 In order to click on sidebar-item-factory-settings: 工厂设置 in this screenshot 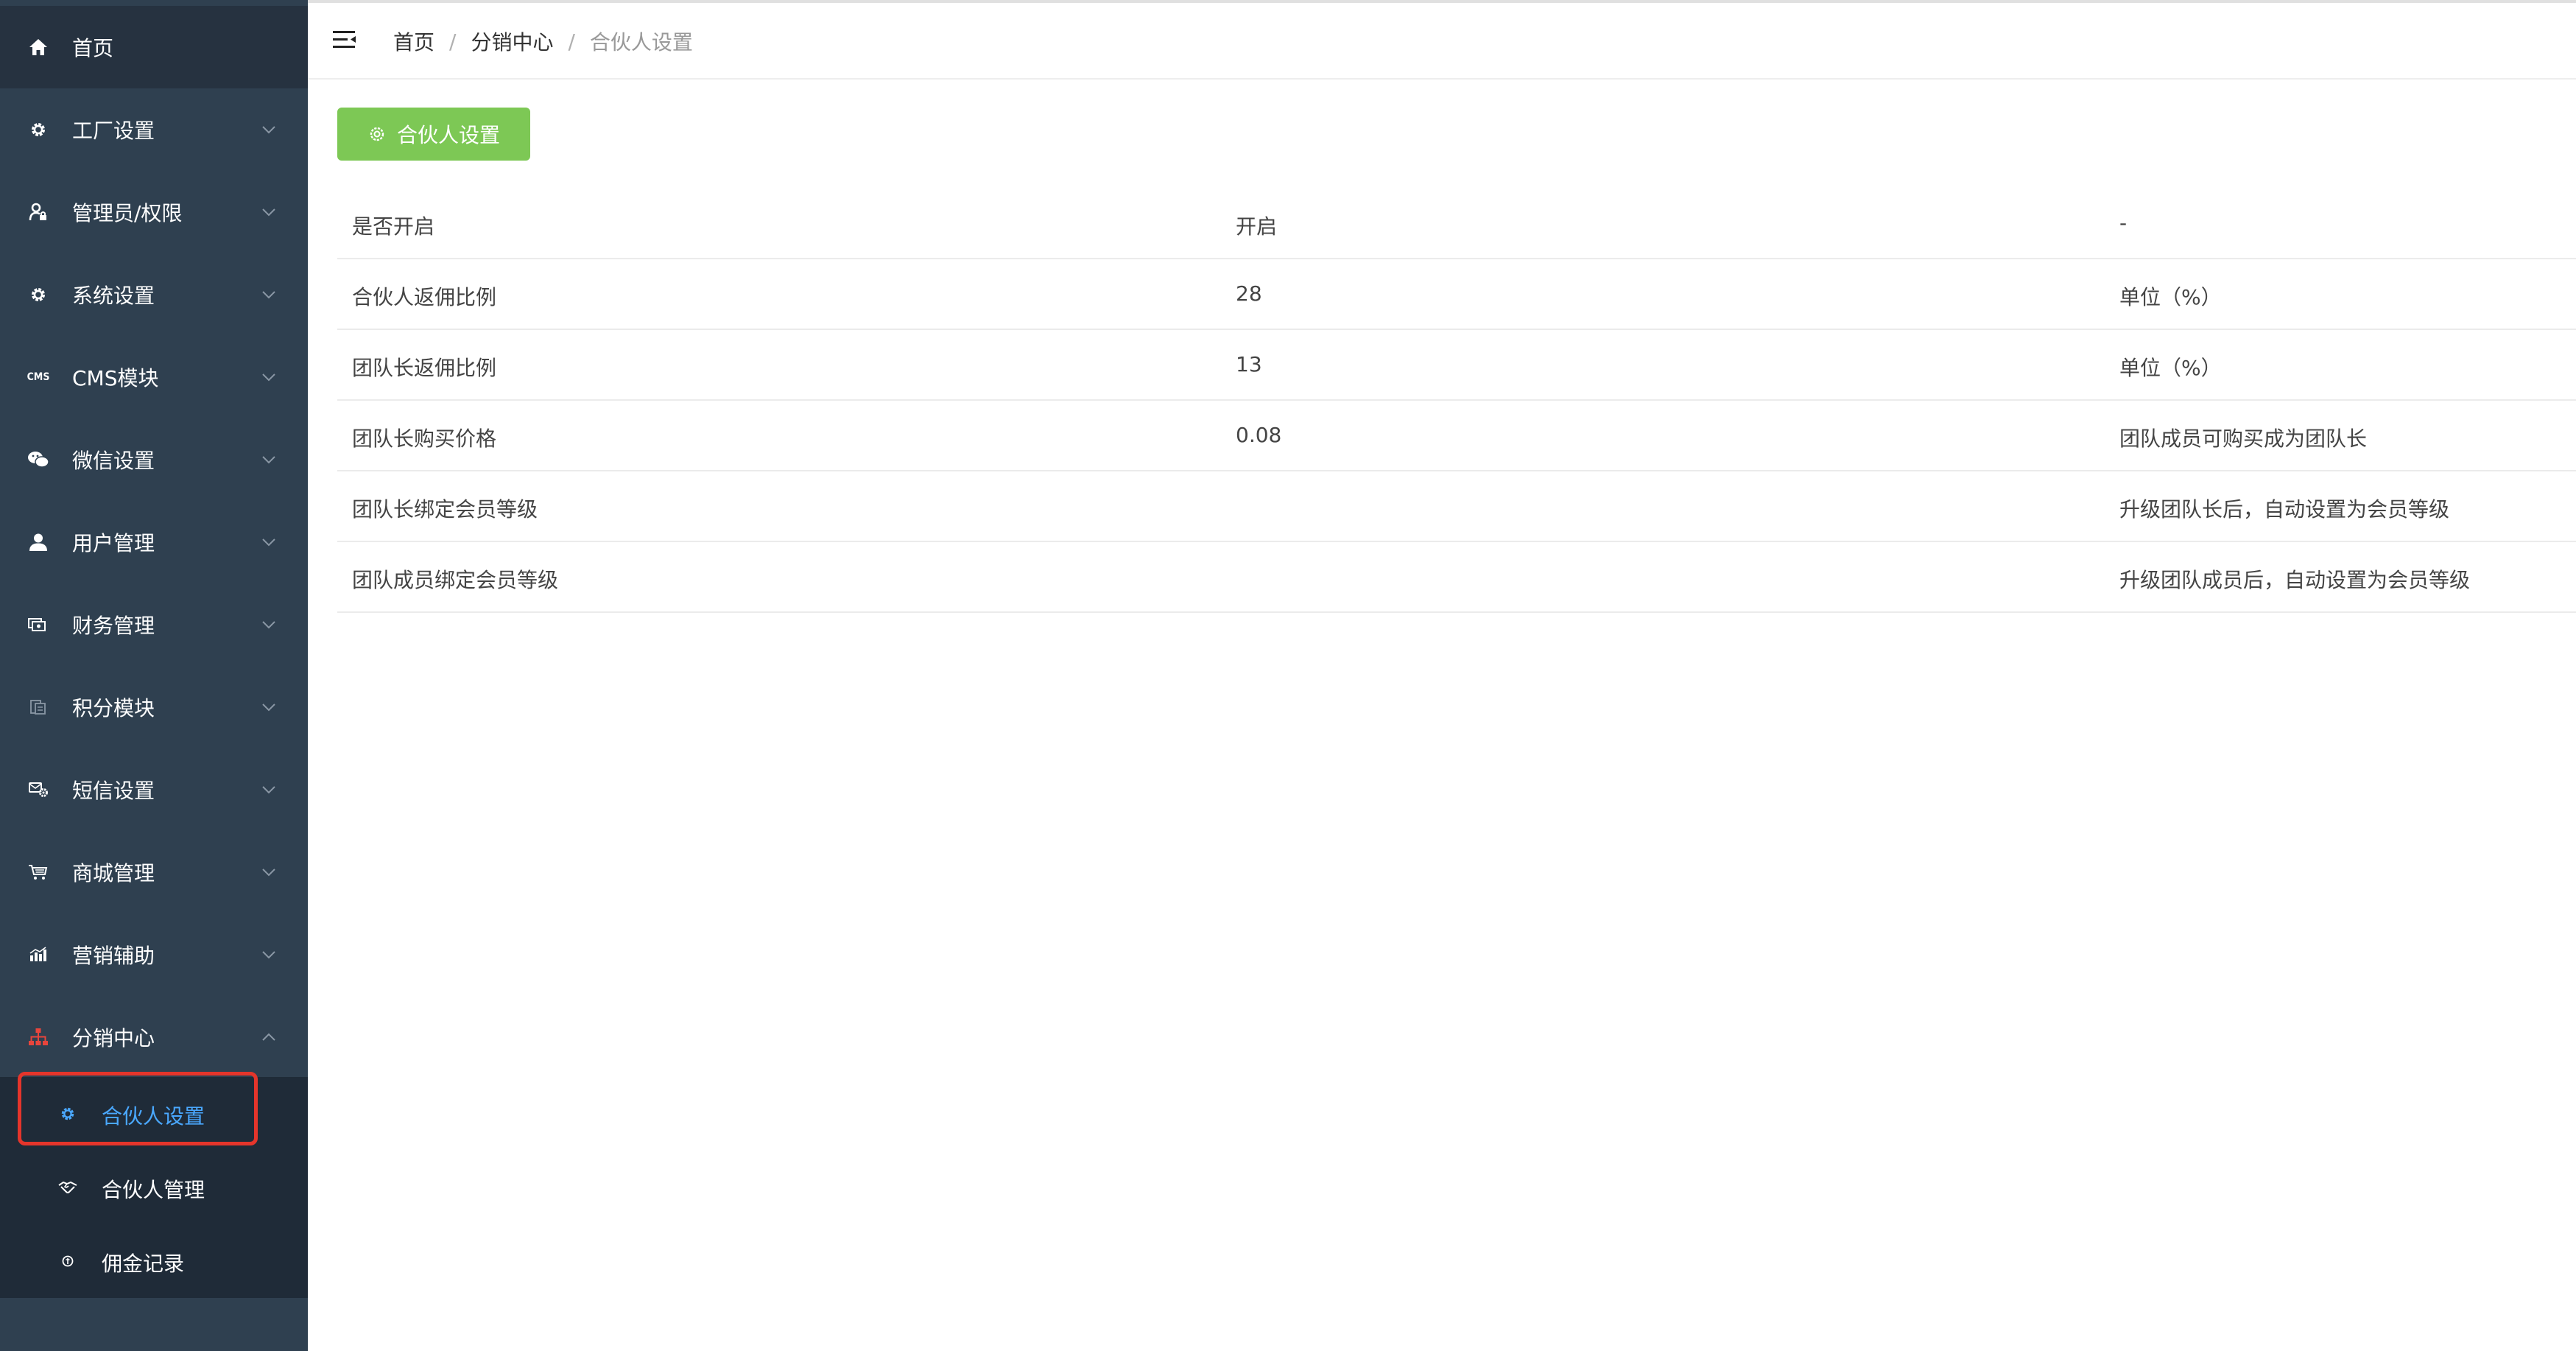, I will do `click(154, 129)`.